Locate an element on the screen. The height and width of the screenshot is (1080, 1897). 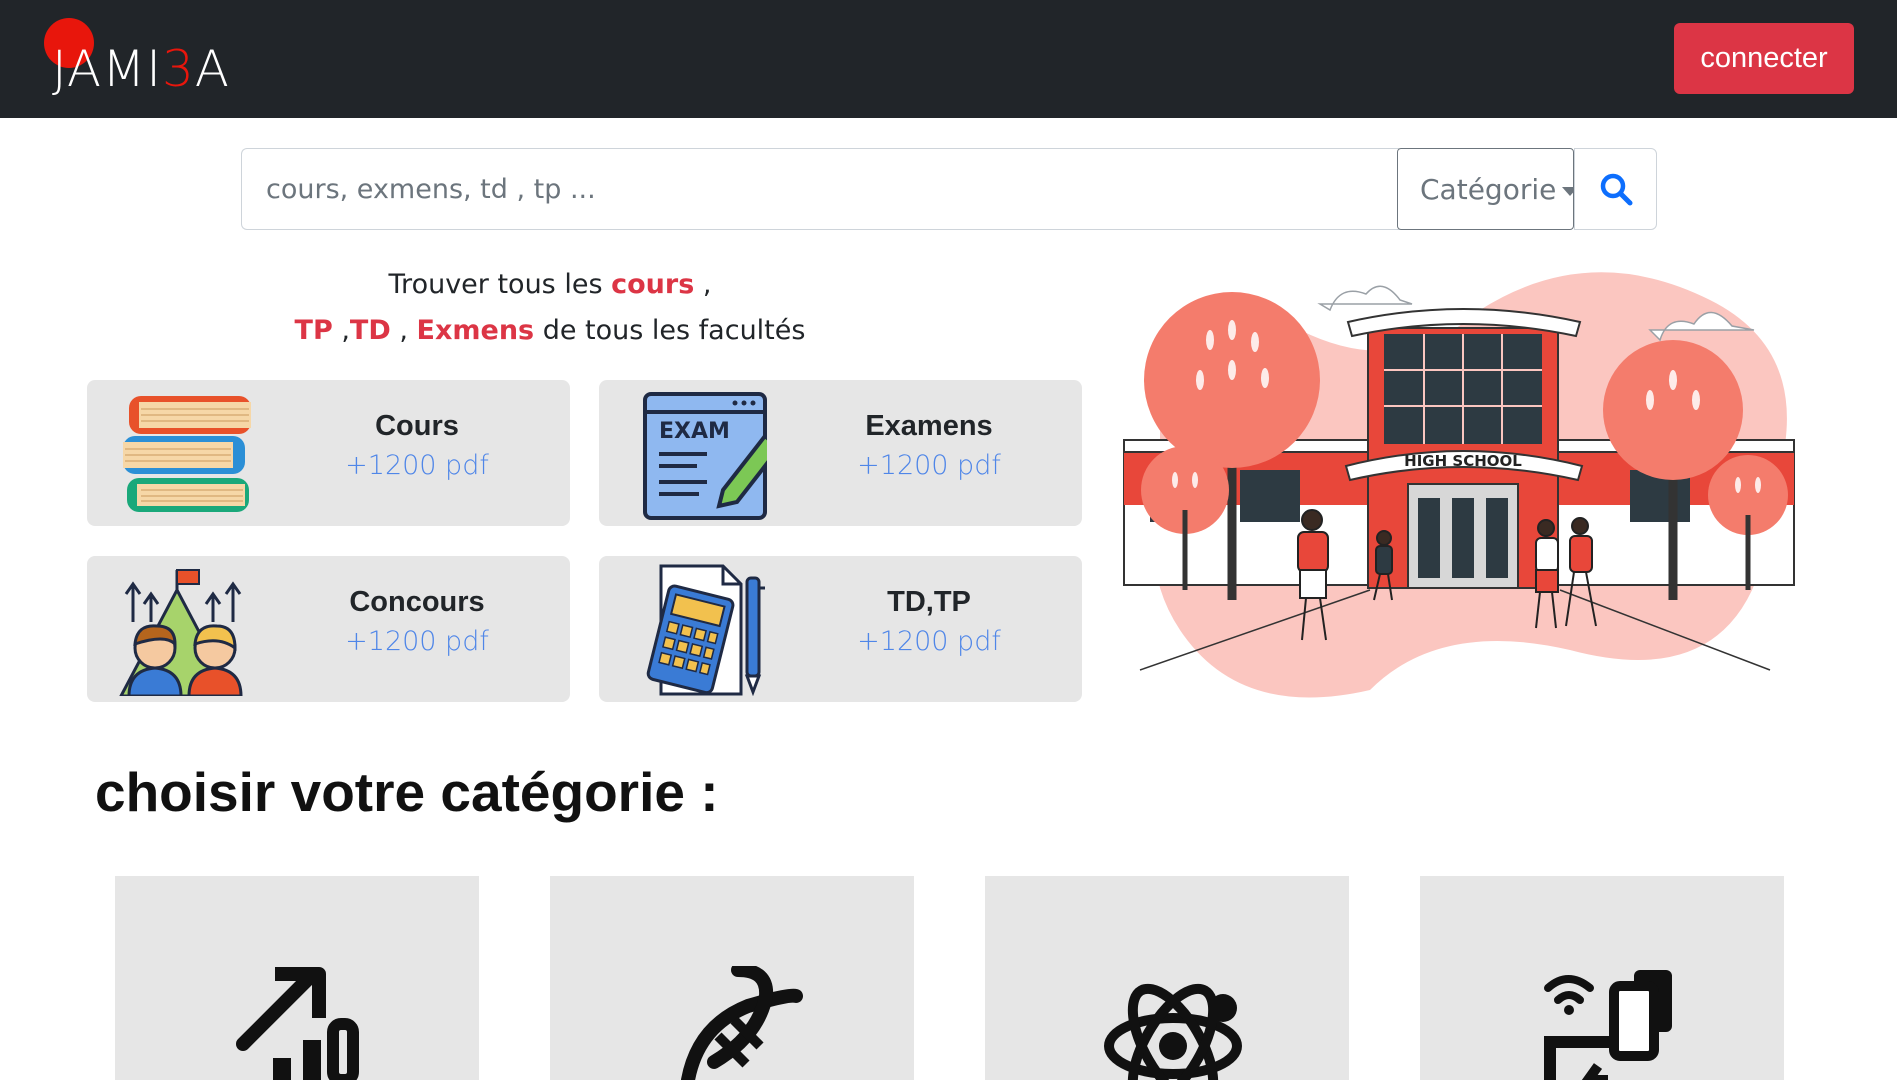
contest-icon is located at coordinates (181, 632).